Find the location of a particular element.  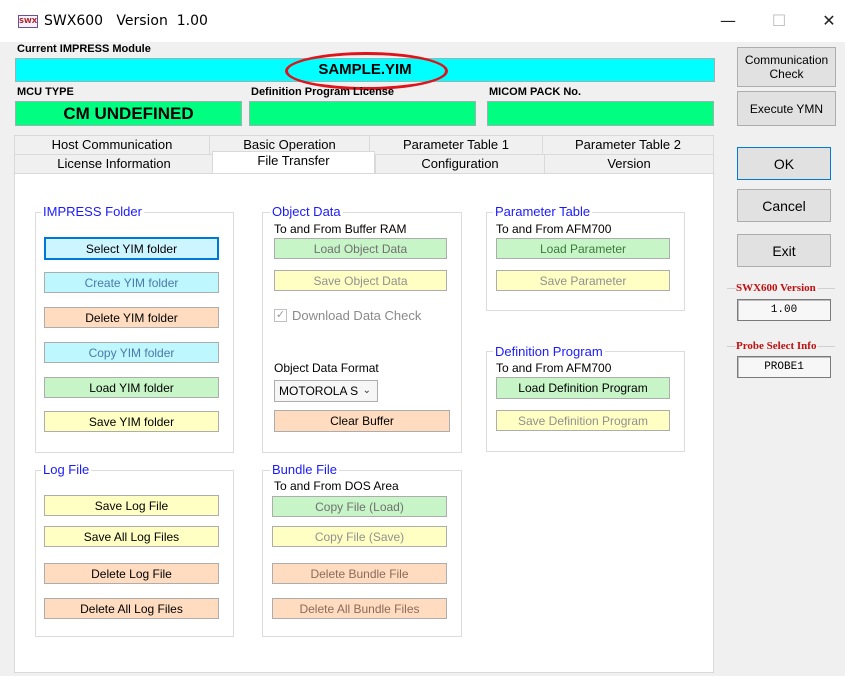

micom-pack-label: MICOM PACK No. is located at coordinates (535, 92).